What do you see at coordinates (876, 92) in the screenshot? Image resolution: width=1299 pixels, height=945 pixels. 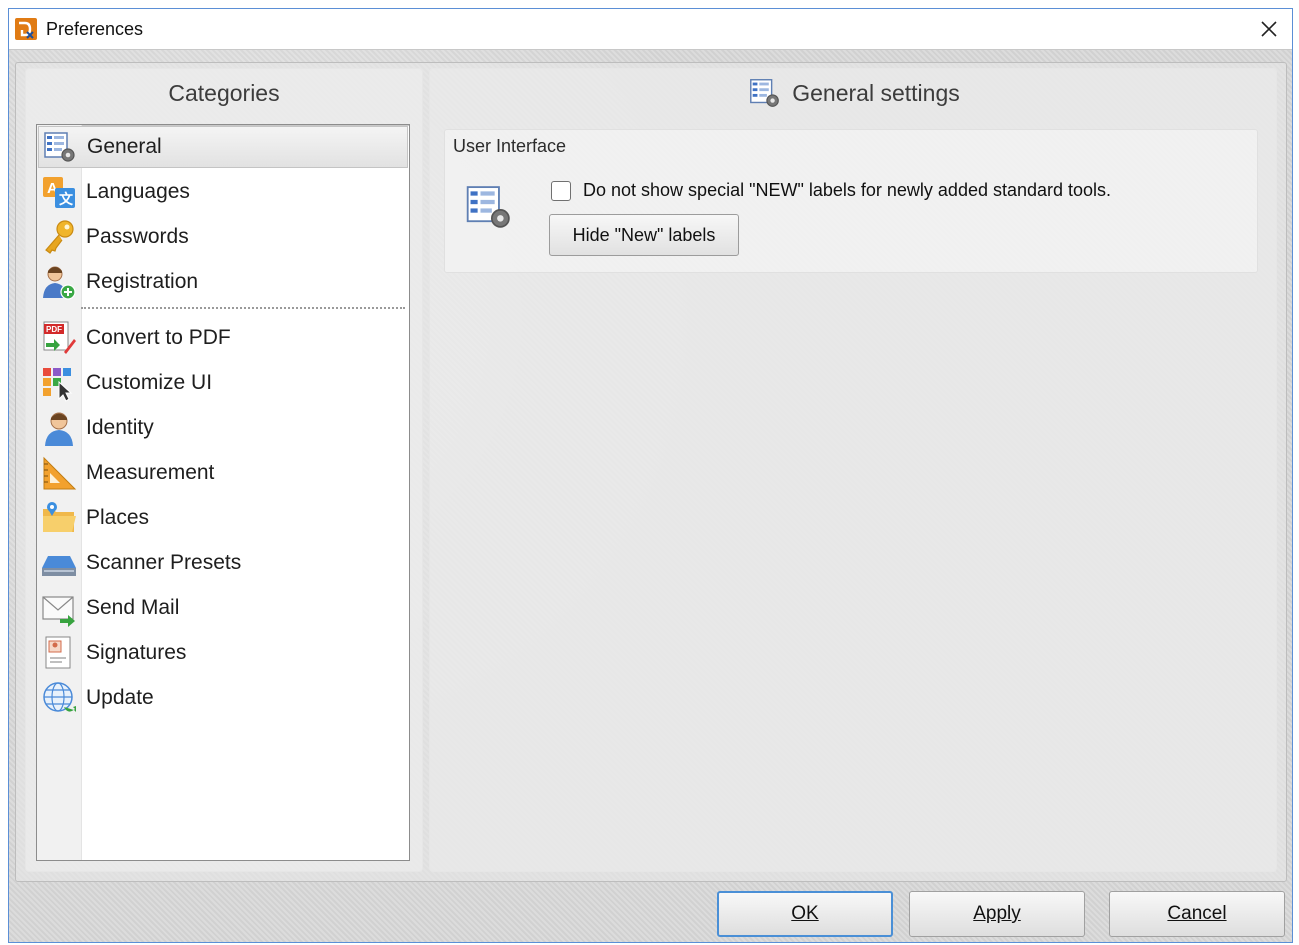 I see `settings-title: General settings` at bounding box center [876, 92].